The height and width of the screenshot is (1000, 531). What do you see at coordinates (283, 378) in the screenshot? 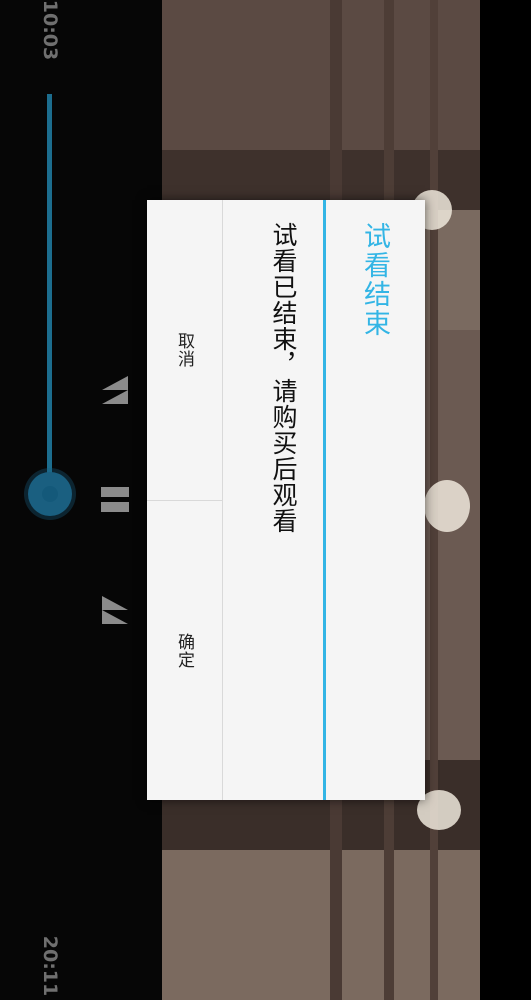
I see `dialog-message: 试看已结束，请购买后观看` at bounding box center [283, 378].